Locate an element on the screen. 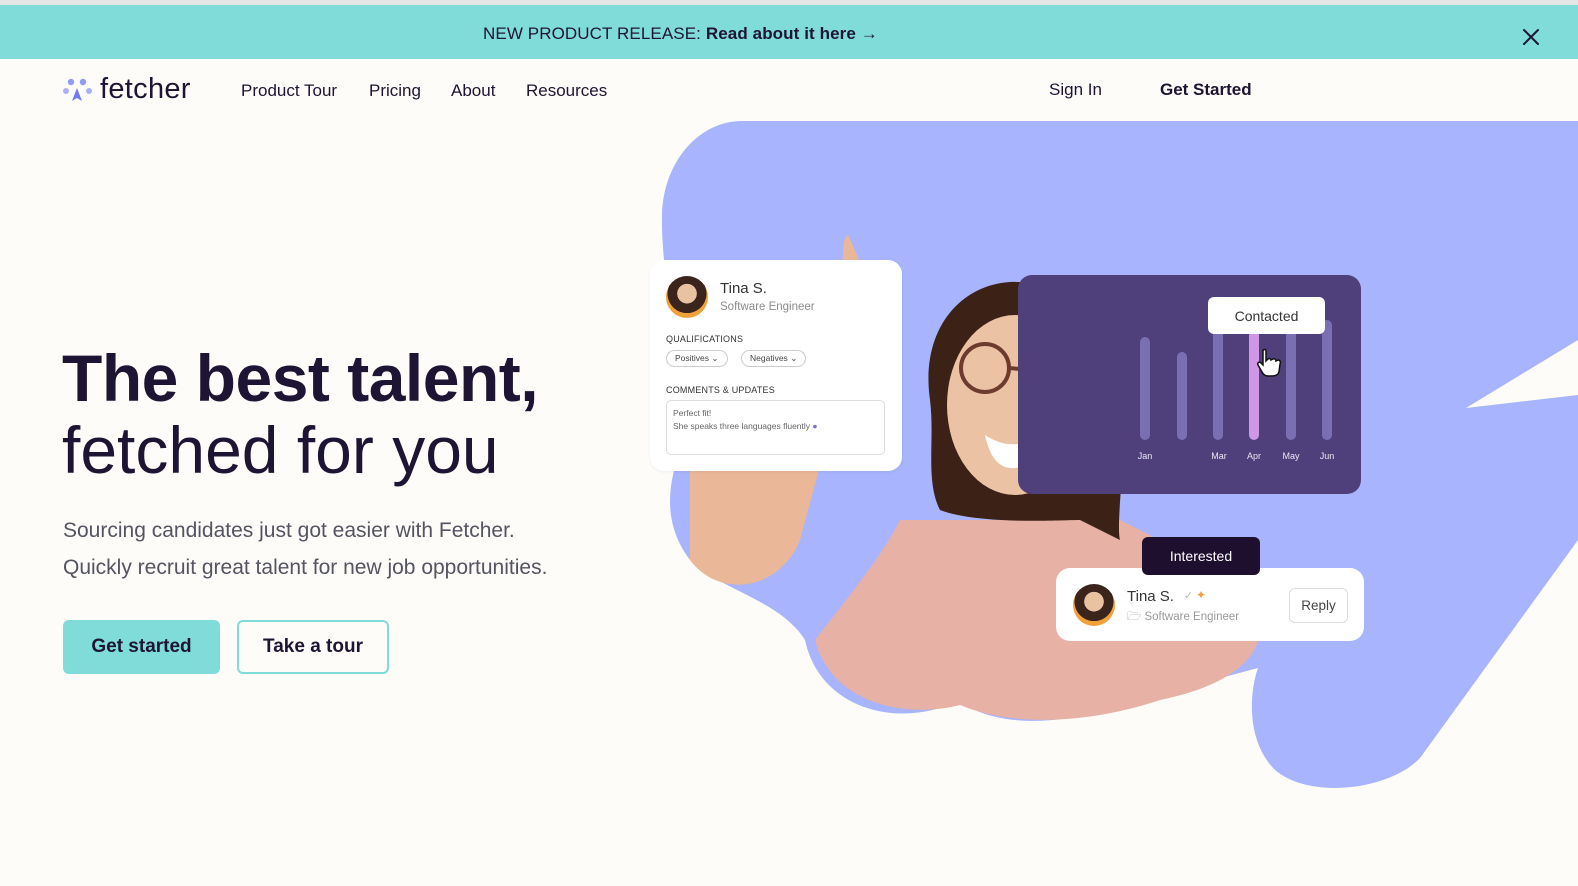 The image size is (1578, 886). chart-tick-apr: Apr is located at coordinates (1253, 456).